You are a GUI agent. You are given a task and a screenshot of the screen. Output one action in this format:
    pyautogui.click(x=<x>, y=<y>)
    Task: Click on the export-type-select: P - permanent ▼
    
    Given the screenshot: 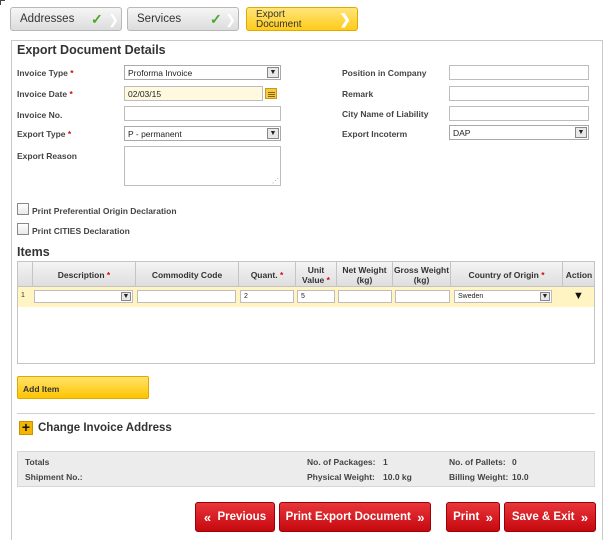 What is the action you would take?
    pyautogui.click(x=202, y=133)
    